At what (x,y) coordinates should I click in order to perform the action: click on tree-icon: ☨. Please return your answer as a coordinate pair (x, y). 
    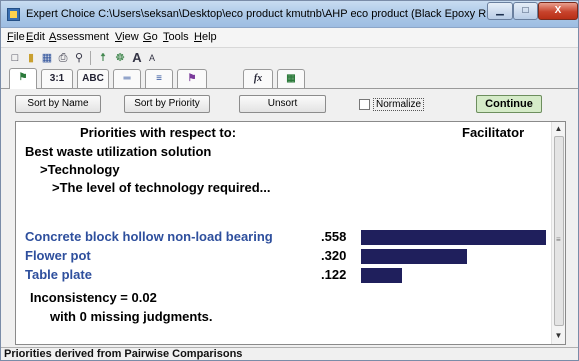
    Looking at the image, I should click on (103, 58).